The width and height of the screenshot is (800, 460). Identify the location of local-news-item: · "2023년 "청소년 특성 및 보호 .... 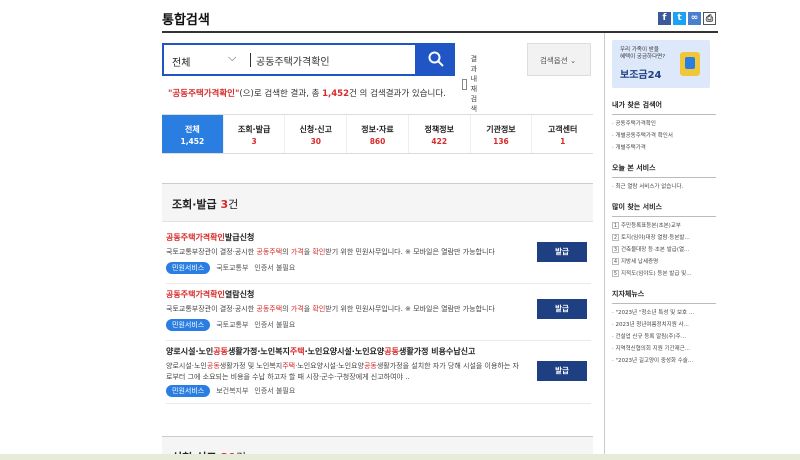
(664, 312).